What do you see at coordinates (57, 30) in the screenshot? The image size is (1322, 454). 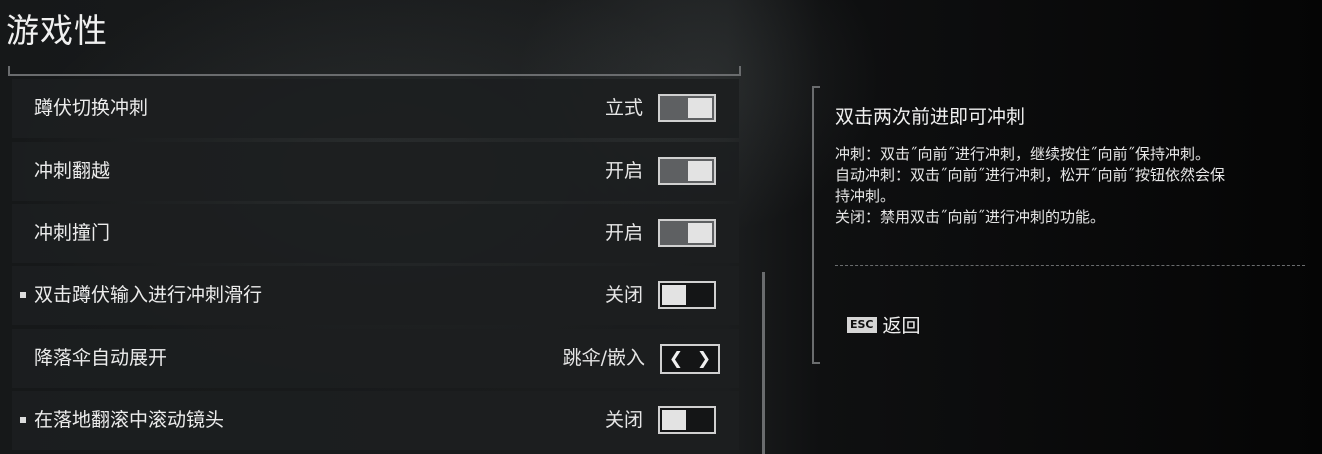 I see `page-title: 游戏性` at bounding box center [57, 30].